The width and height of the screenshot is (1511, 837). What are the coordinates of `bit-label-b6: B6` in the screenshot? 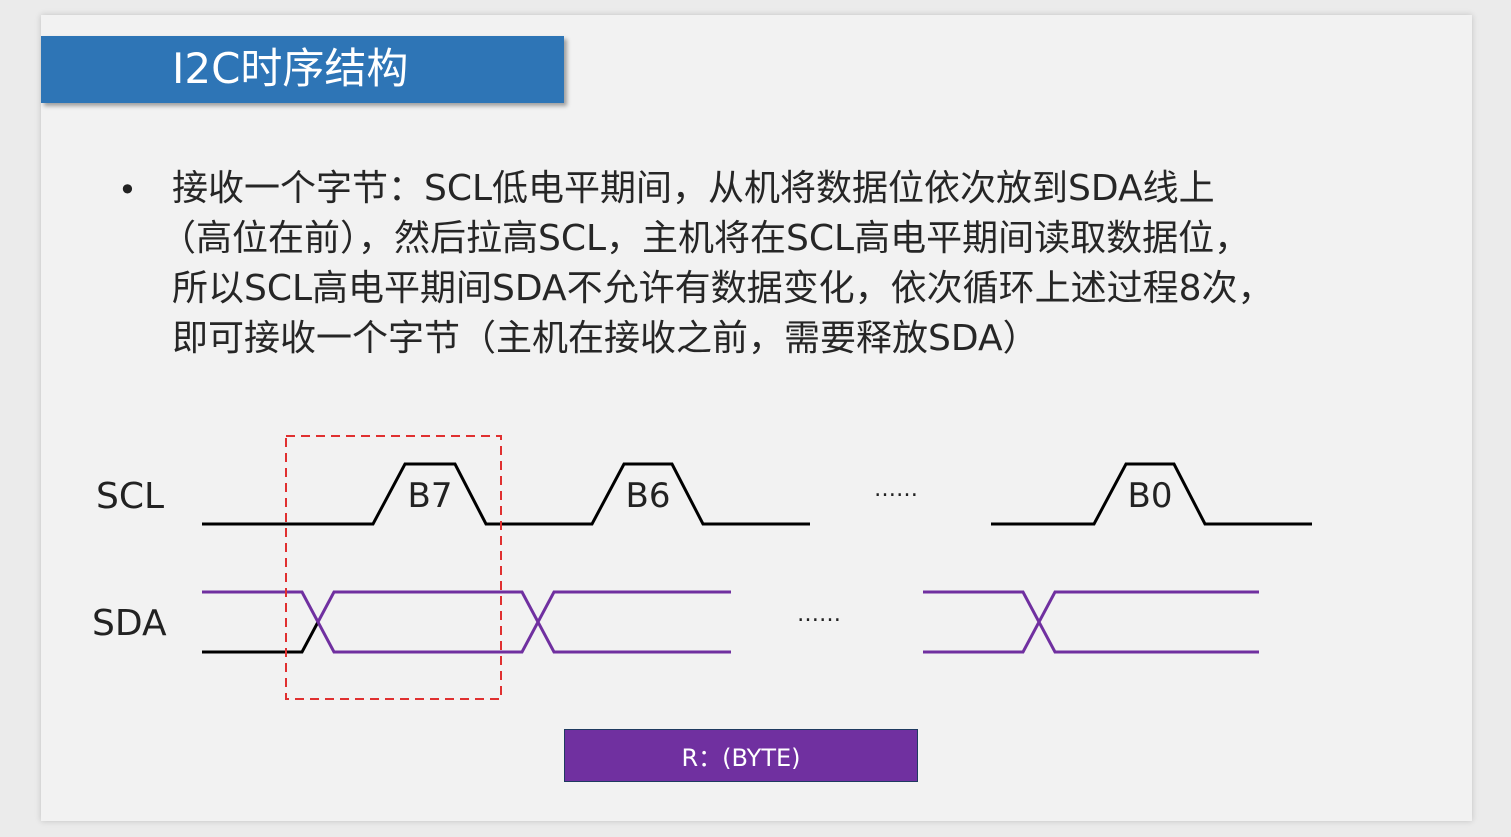 It's located at (648, 496).